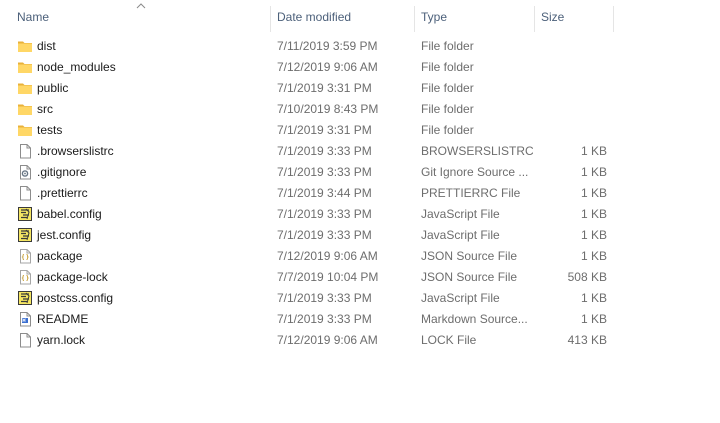 The width and height of the screenshot is (720, 423). What do you see at coordinates (45, 109) in the screenshot?
I see `file-name: src` at bounding box center [45, 109].